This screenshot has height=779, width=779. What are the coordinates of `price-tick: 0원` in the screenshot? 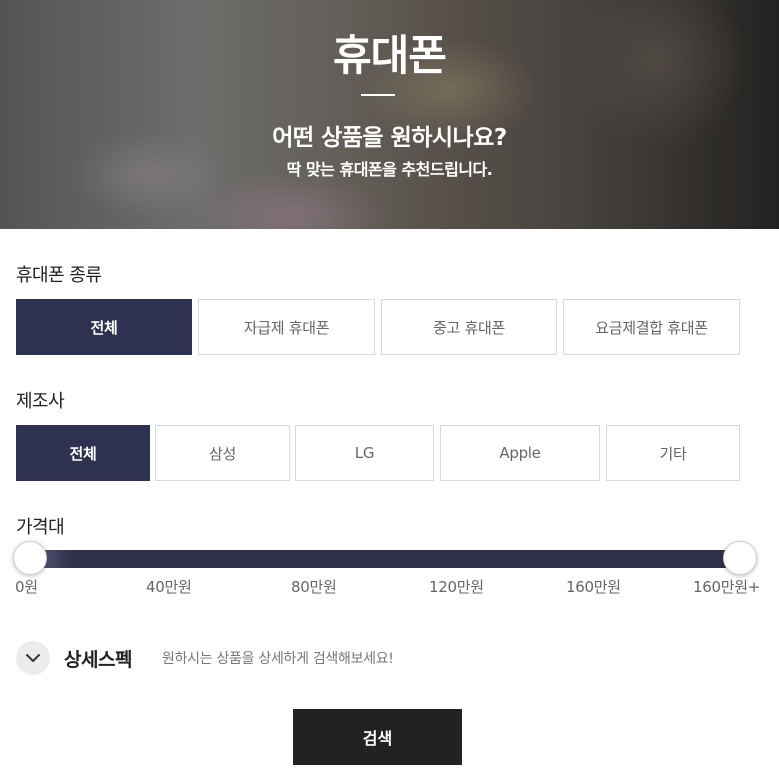 It's located at (26, 587).